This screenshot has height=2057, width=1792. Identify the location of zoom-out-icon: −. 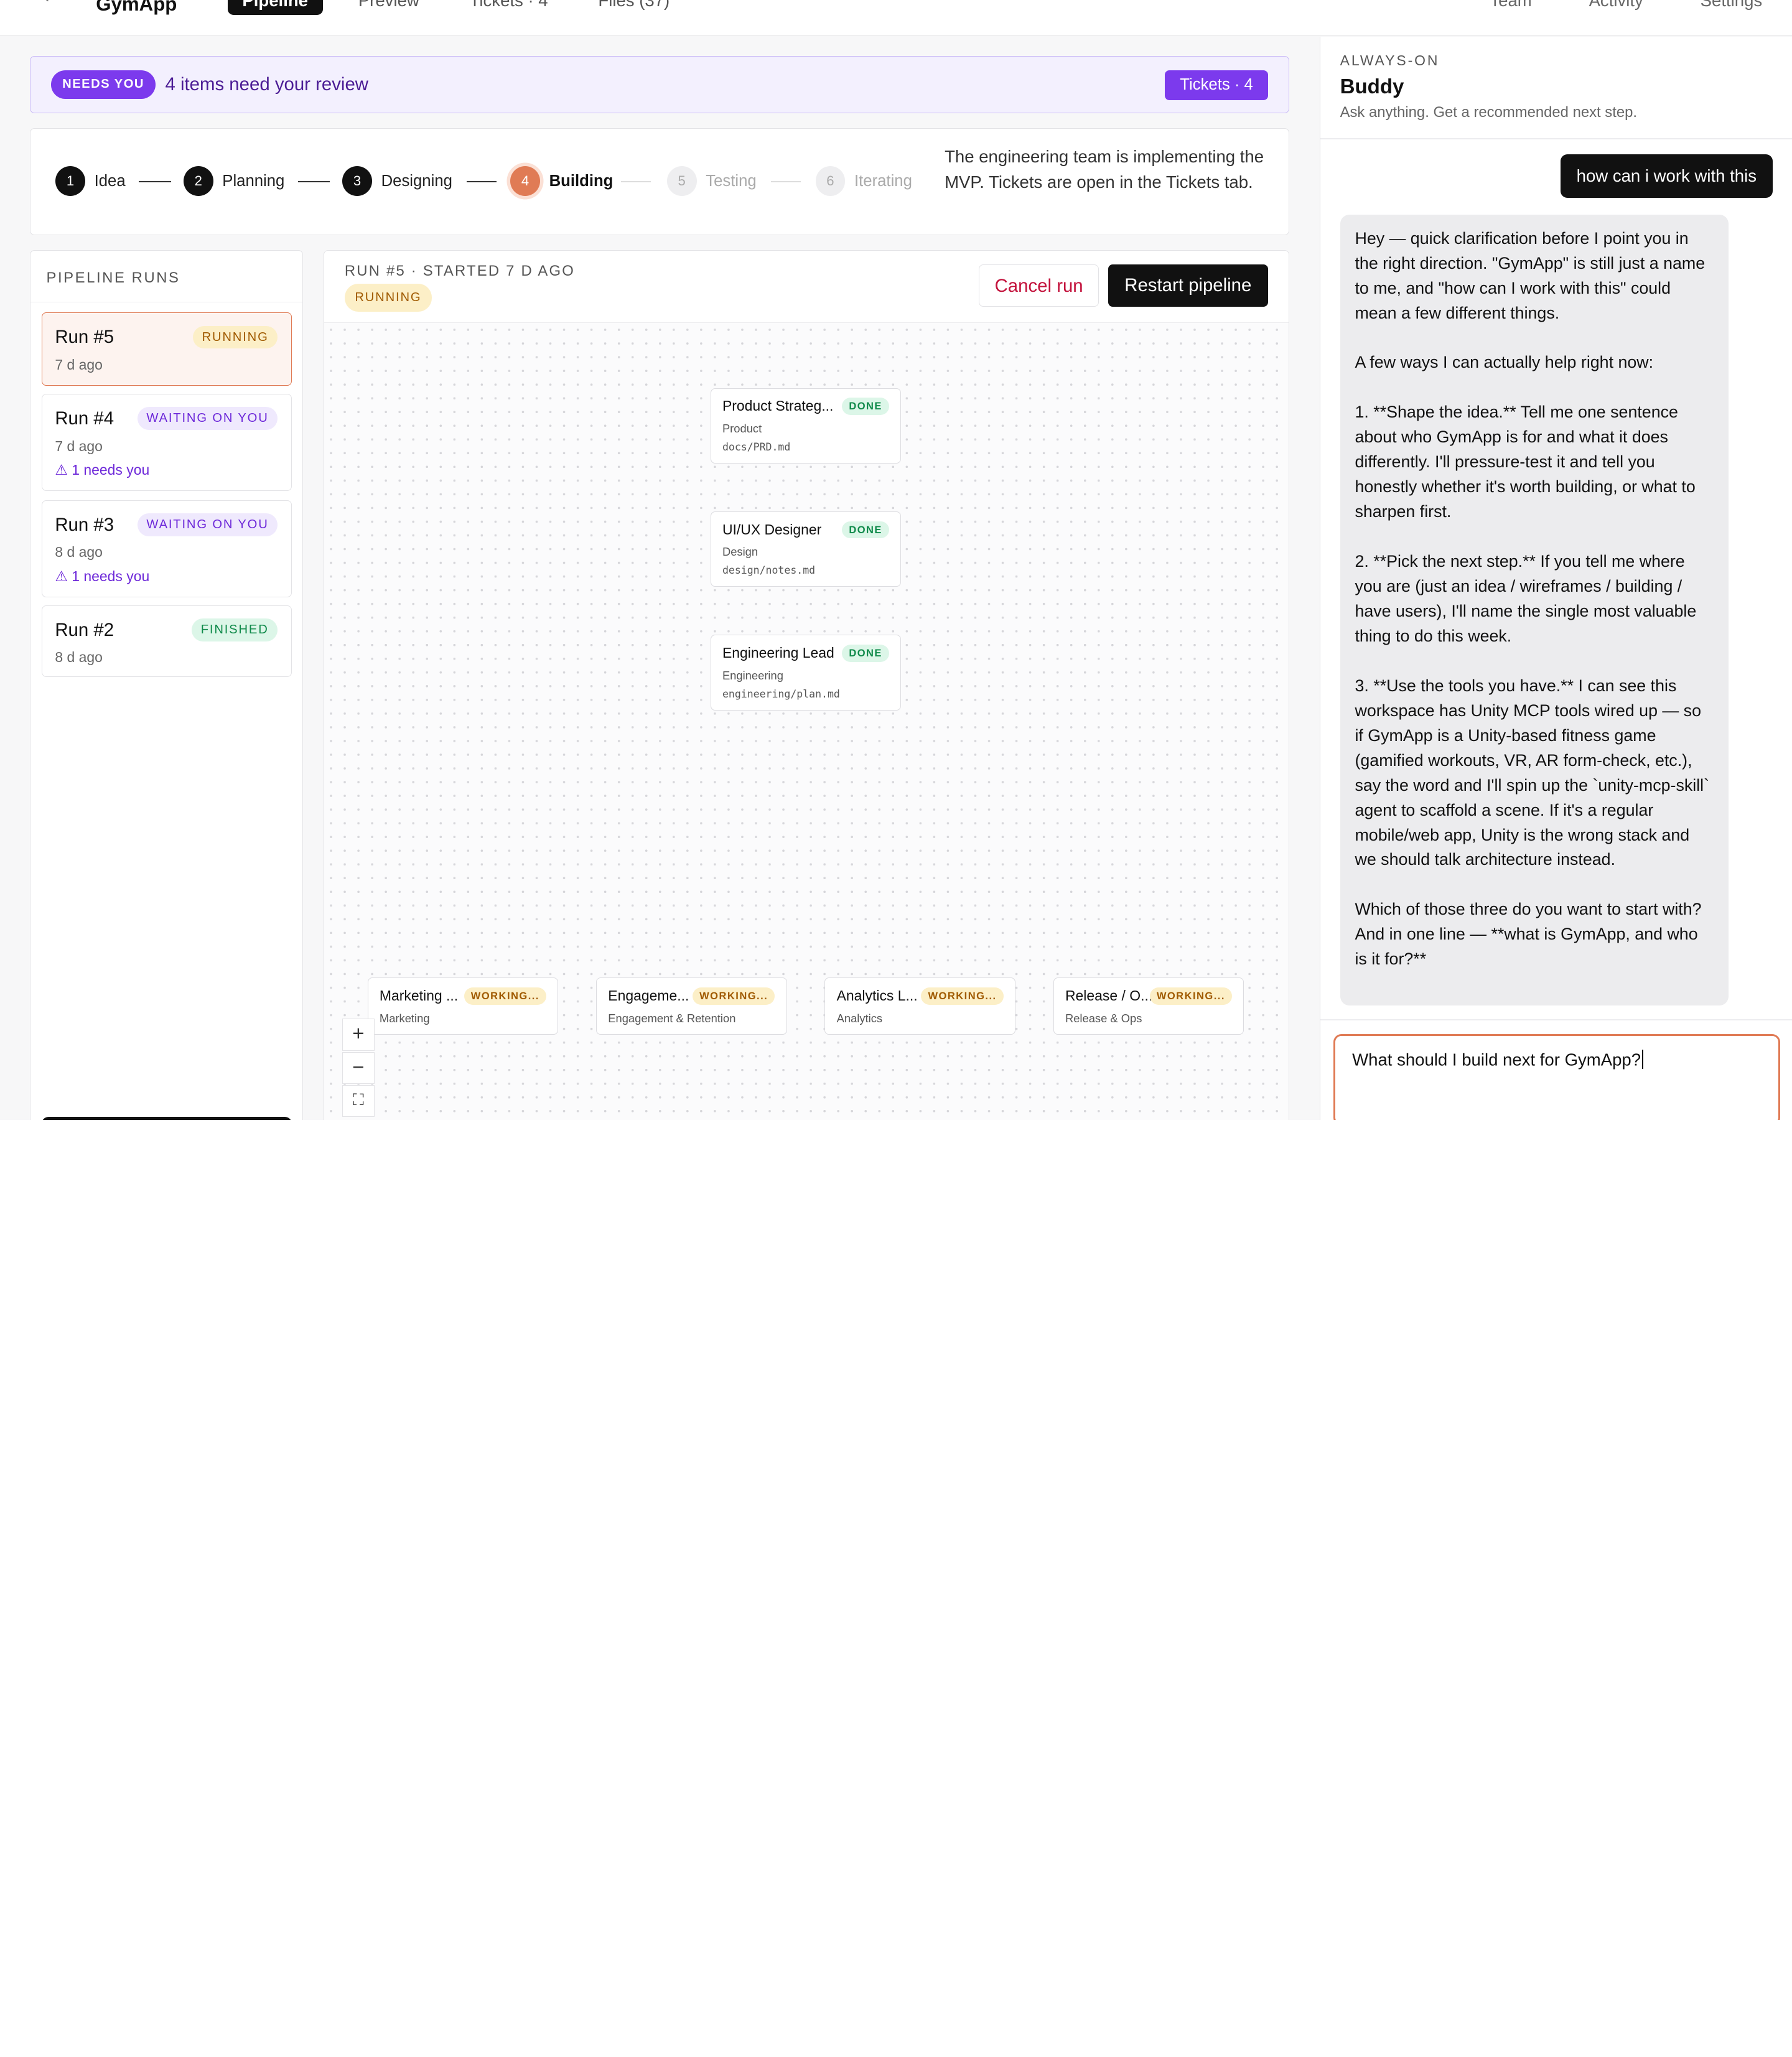
(359, 1068).